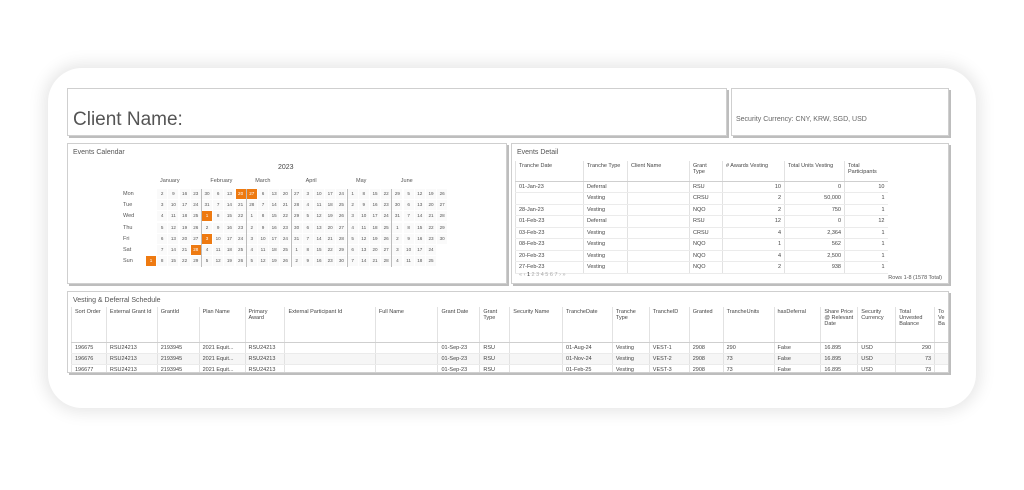 The height and width of the screenshot is (490, 1024). I want to click on calendar-day-event: 28, so click(195, 250).